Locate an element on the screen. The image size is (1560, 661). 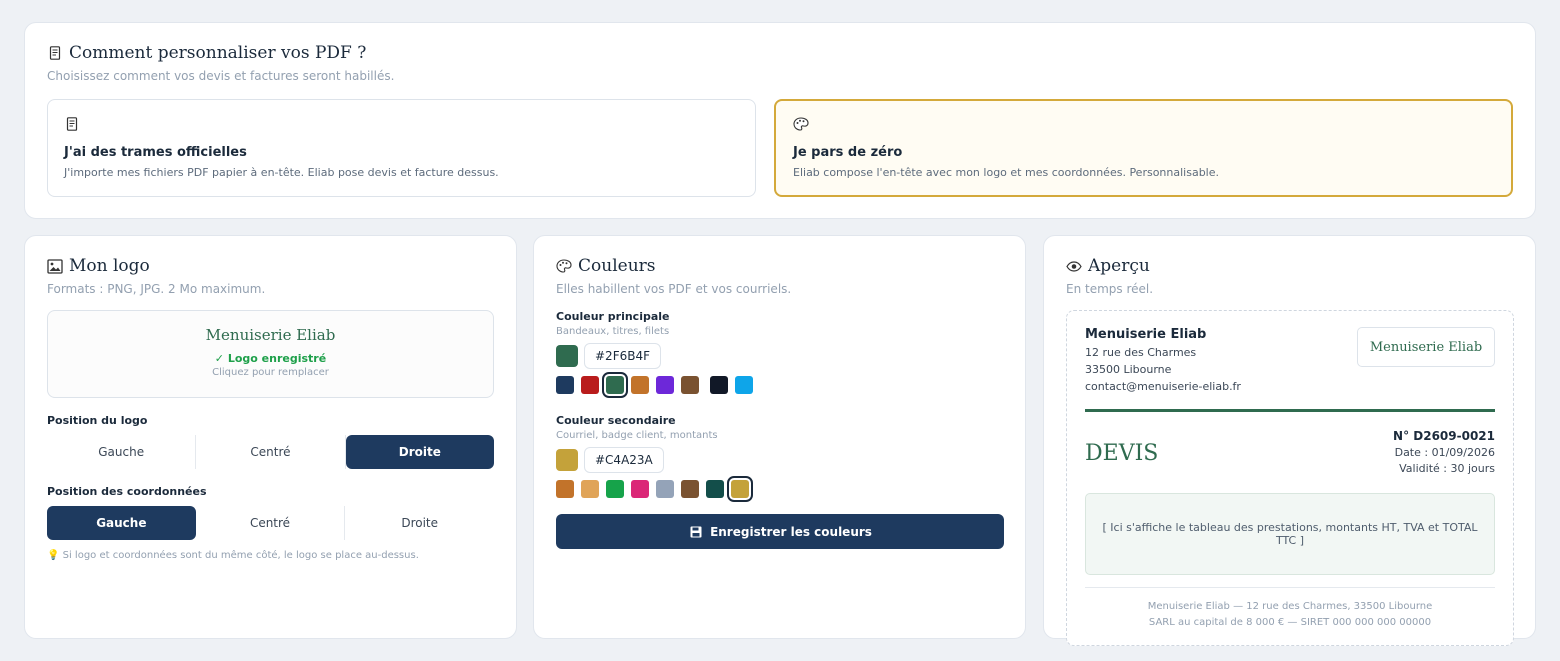
preview-doc-date: Date : 01/09/2026 is located at coordinates (1444, 452).